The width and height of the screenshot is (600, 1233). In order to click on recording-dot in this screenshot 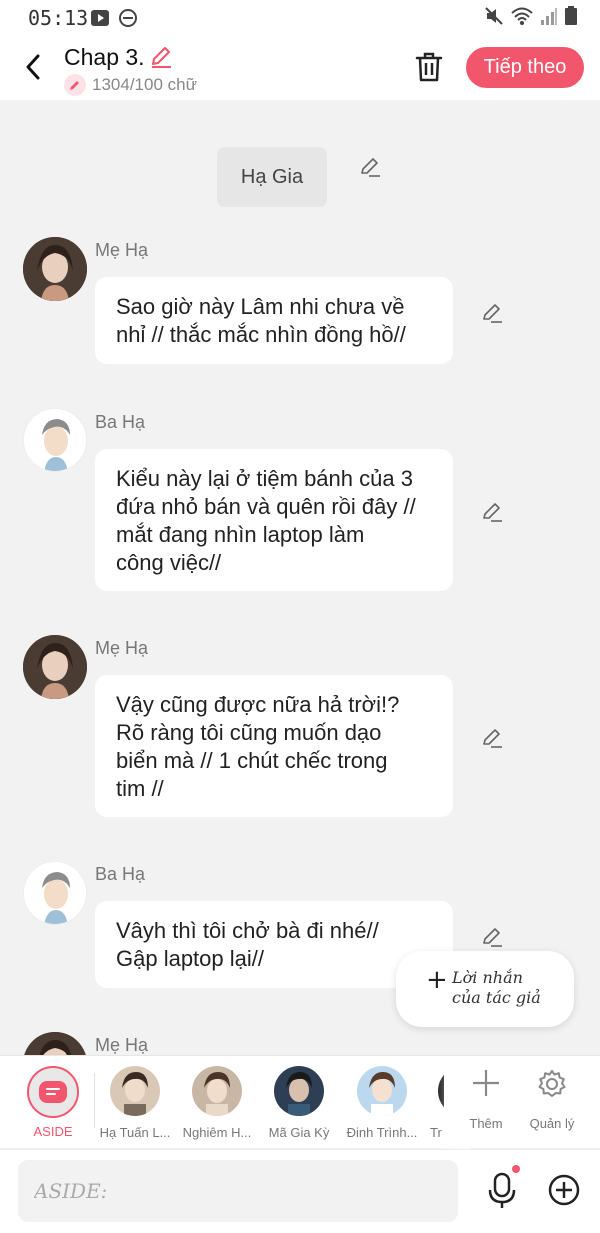, I will do `click(516, 1169)`.